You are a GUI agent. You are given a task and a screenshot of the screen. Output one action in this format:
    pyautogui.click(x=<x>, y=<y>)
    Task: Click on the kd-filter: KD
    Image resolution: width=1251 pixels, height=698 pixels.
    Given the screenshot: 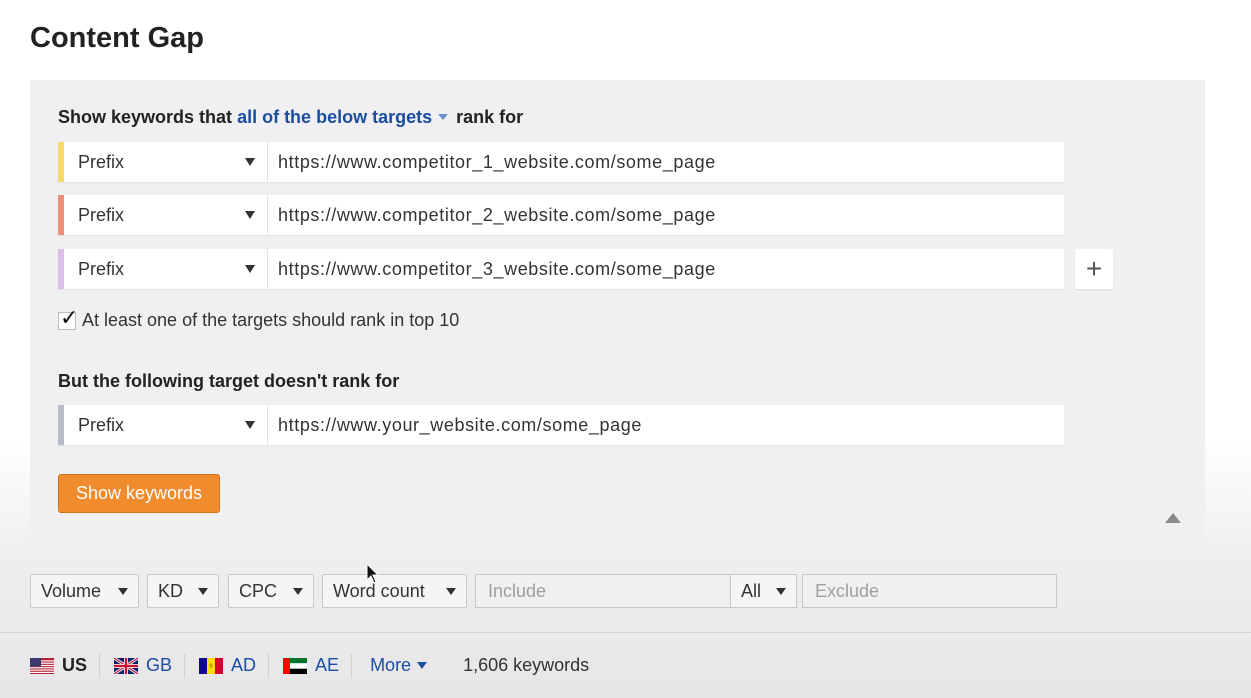 What is the action you would take?
    pyautogui.click(x=183, y=591)
    